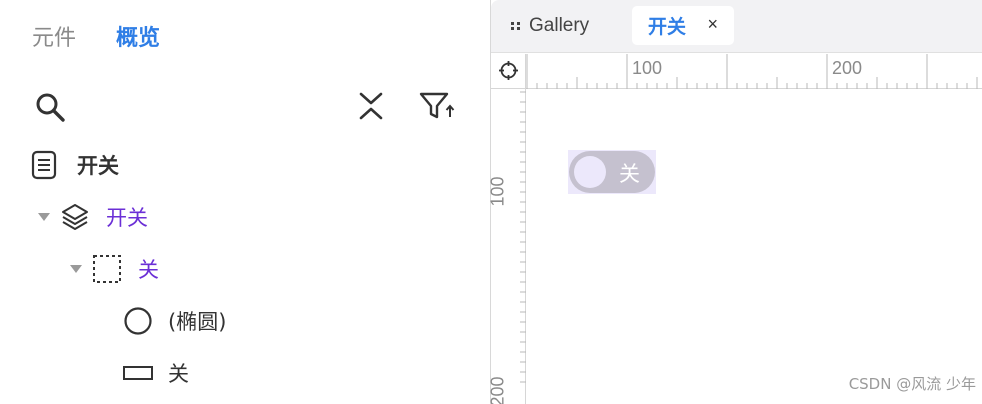 This screenshot has height=404, width=982. What do you see at coordinates (437, 106) in the screenshot?
I see `filter-sort-icon` at bounding box center [437, 106].